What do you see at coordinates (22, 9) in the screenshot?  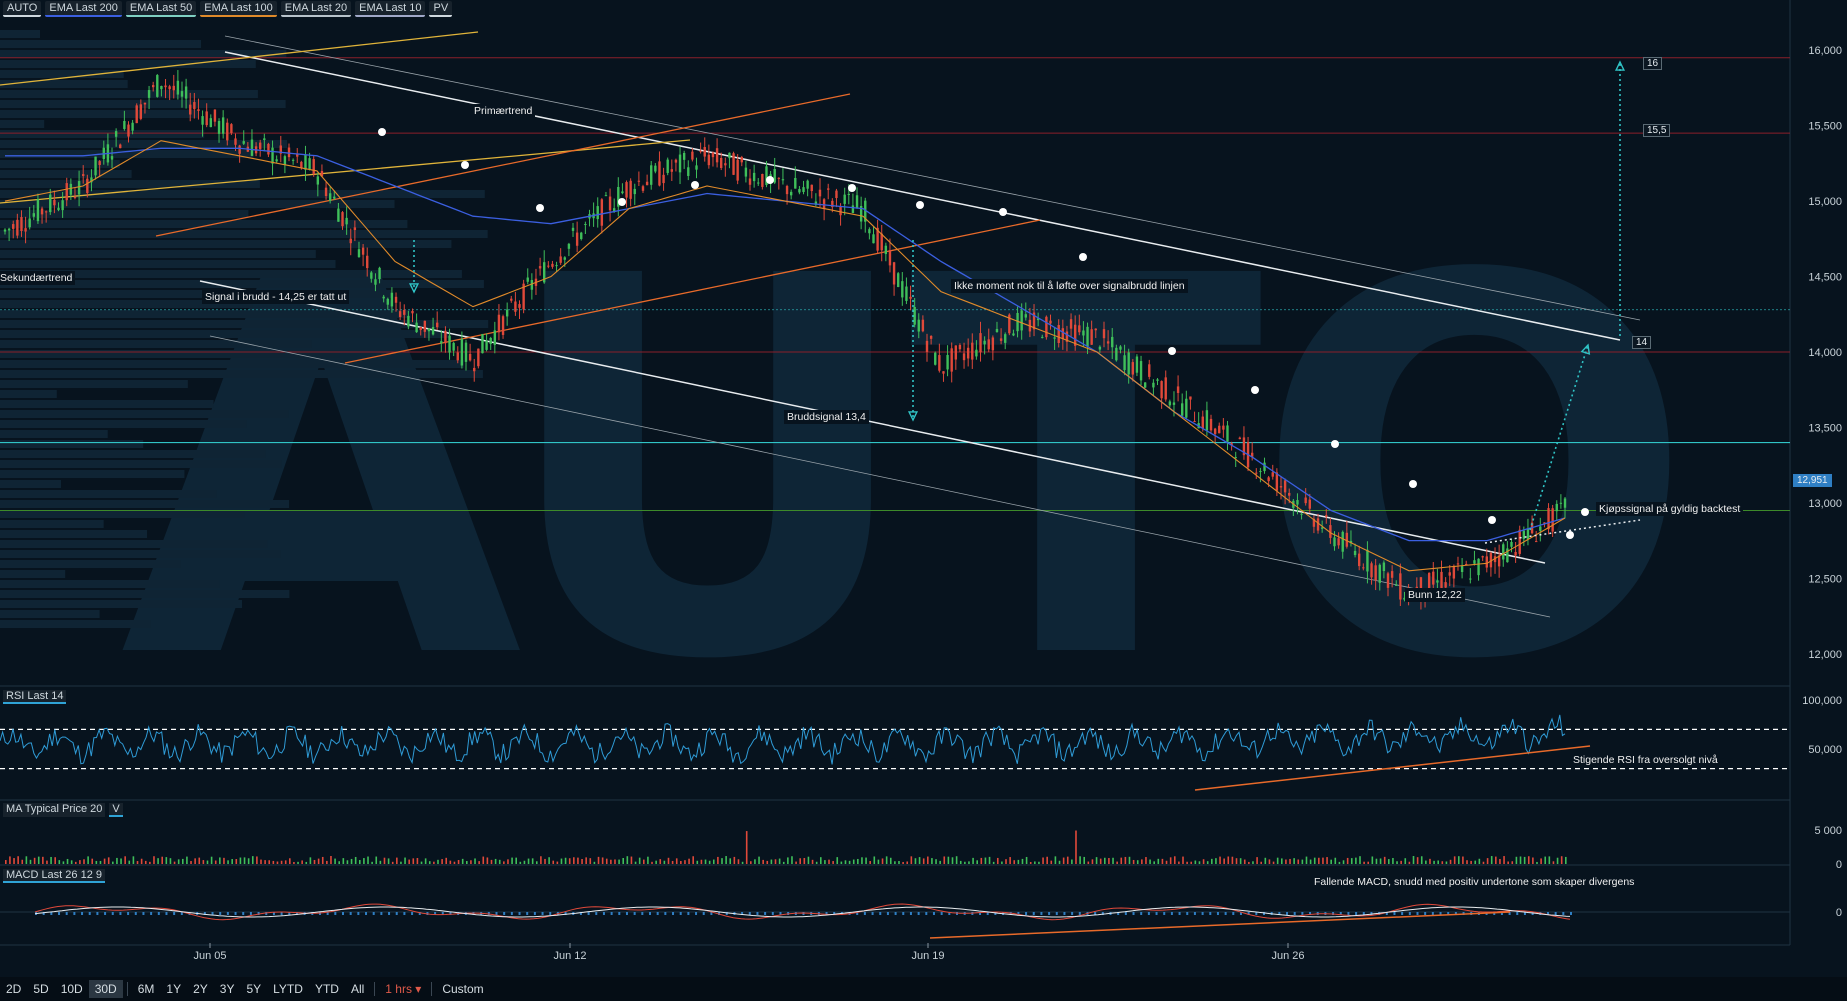 I see `legend-item: AUTO` at bounding box center [22, 9].